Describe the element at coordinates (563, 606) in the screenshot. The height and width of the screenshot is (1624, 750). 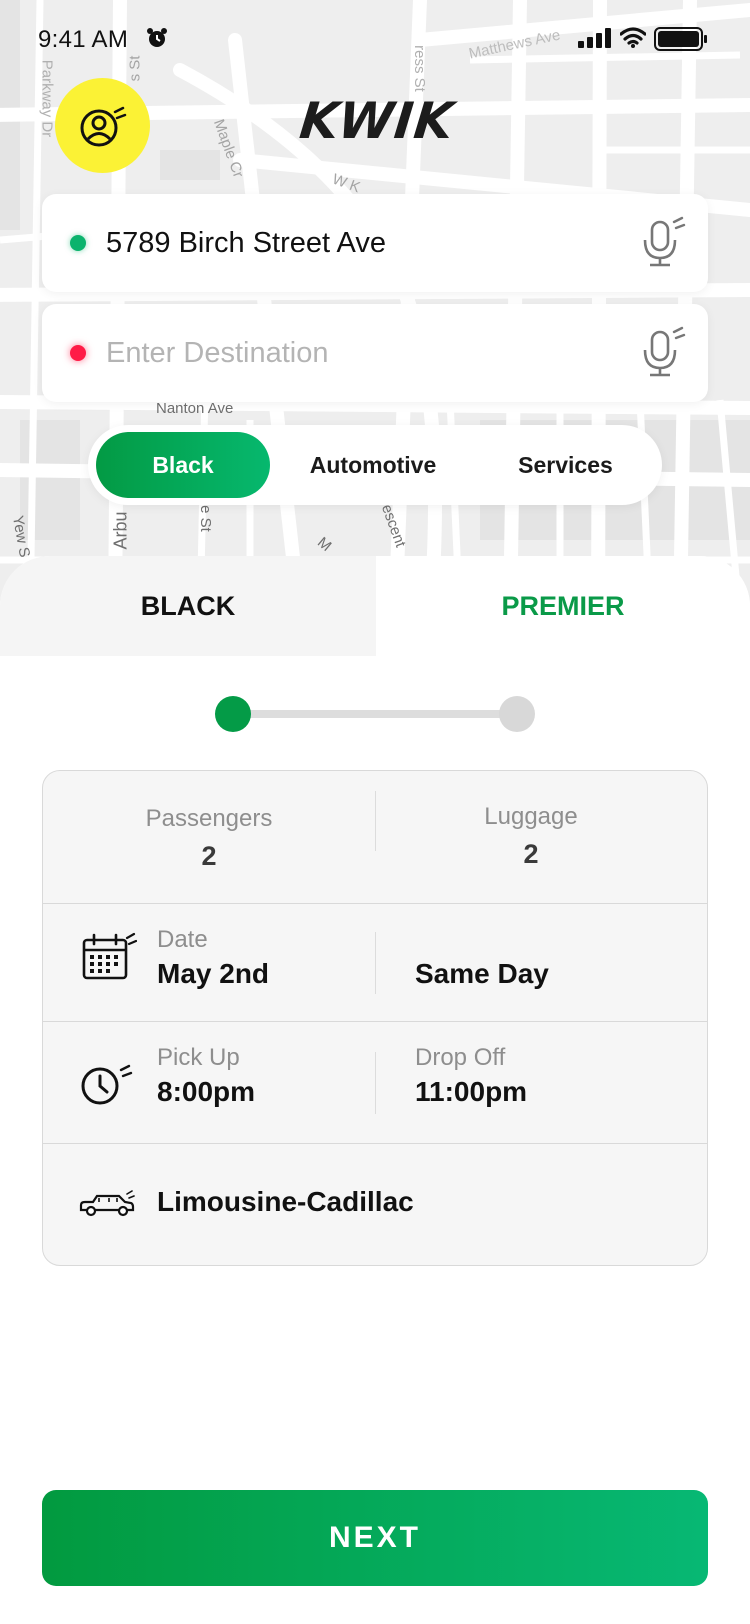
I see `tab-premier: PREMIER` at that location.